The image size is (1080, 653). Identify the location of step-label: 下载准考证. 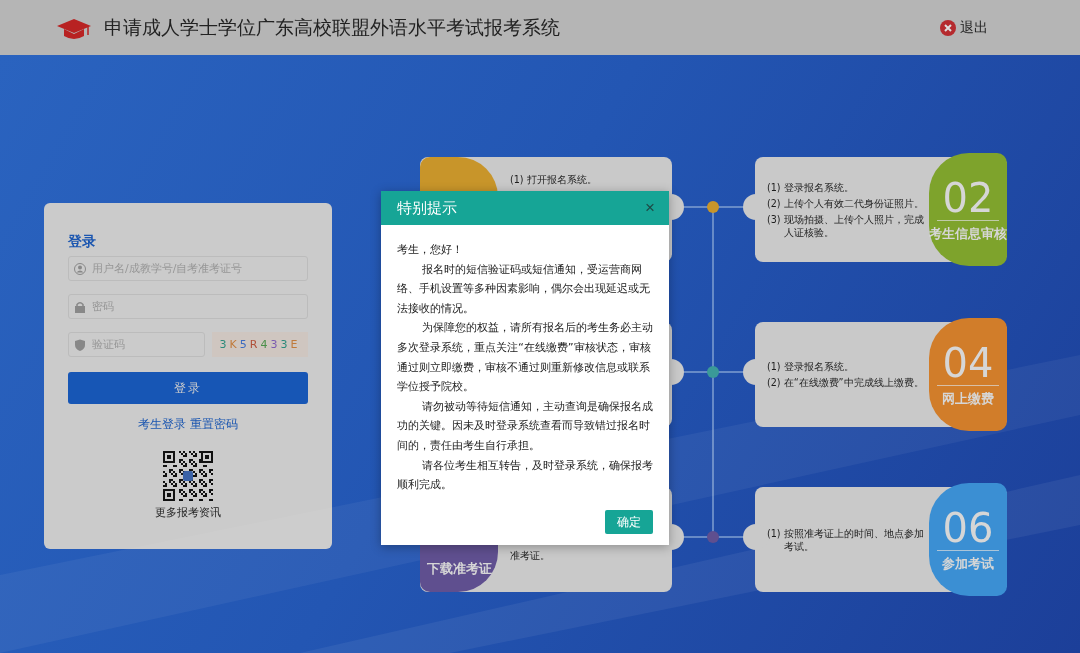
(459, 569).